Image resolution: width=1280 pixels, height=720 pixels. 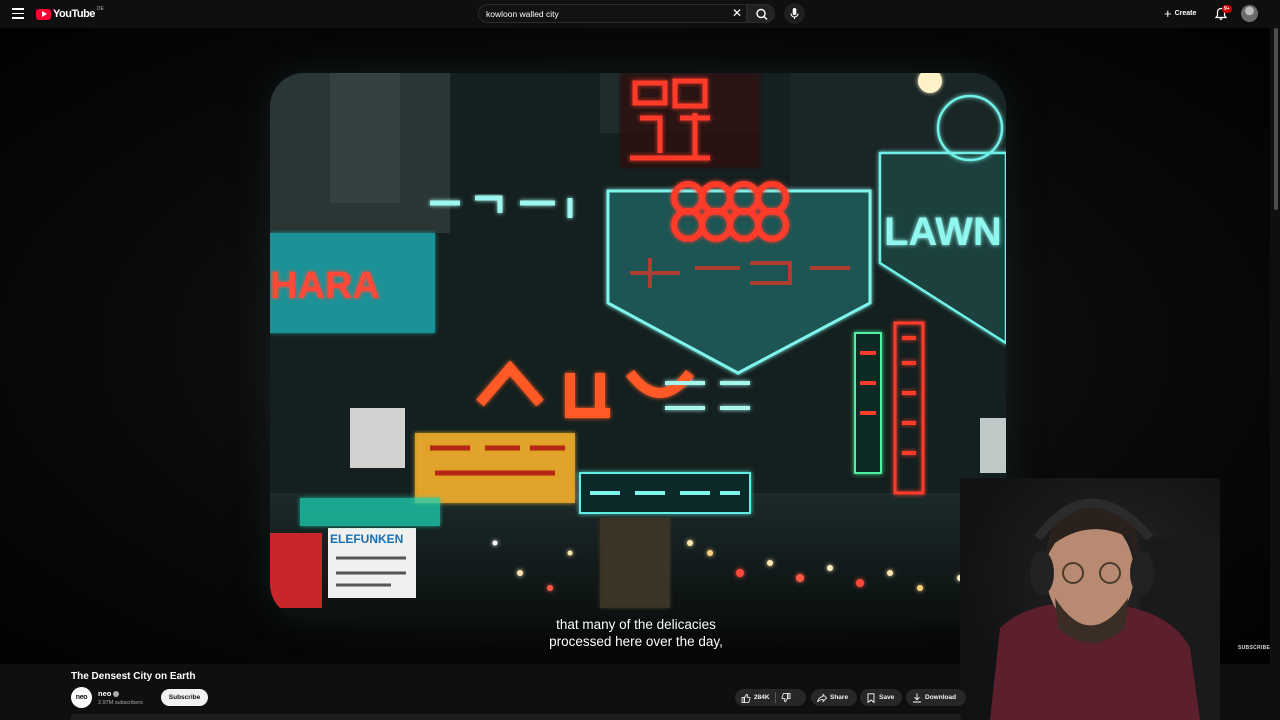 I want to click on sign-telefunken-text: ELEFUNKEN, so click(x=366, y=539).